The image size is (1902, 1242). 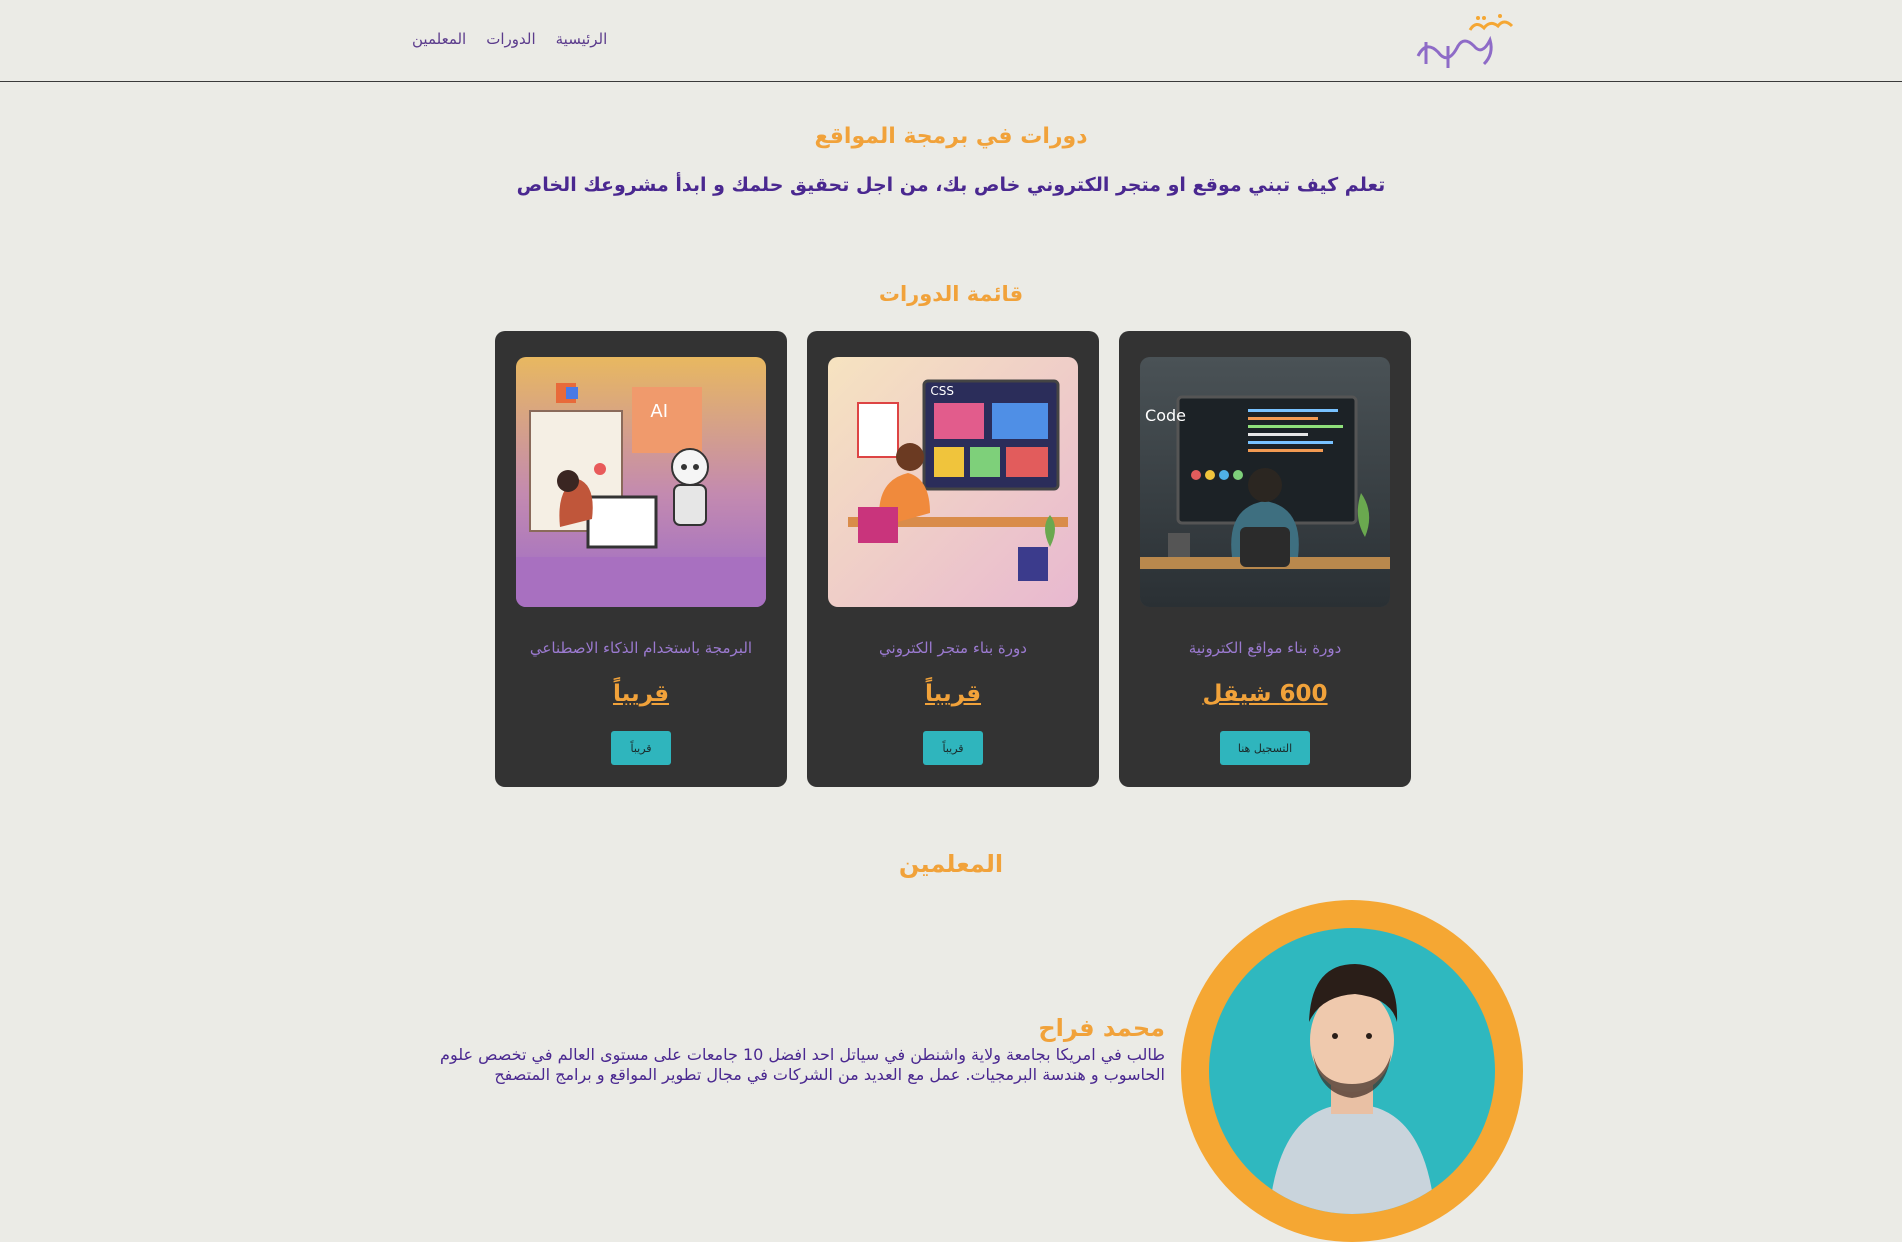 What do you see at coordinates (641, 482) in the screenshot?
I see `course-image-ai: AI` at bounding box center [641, 482].